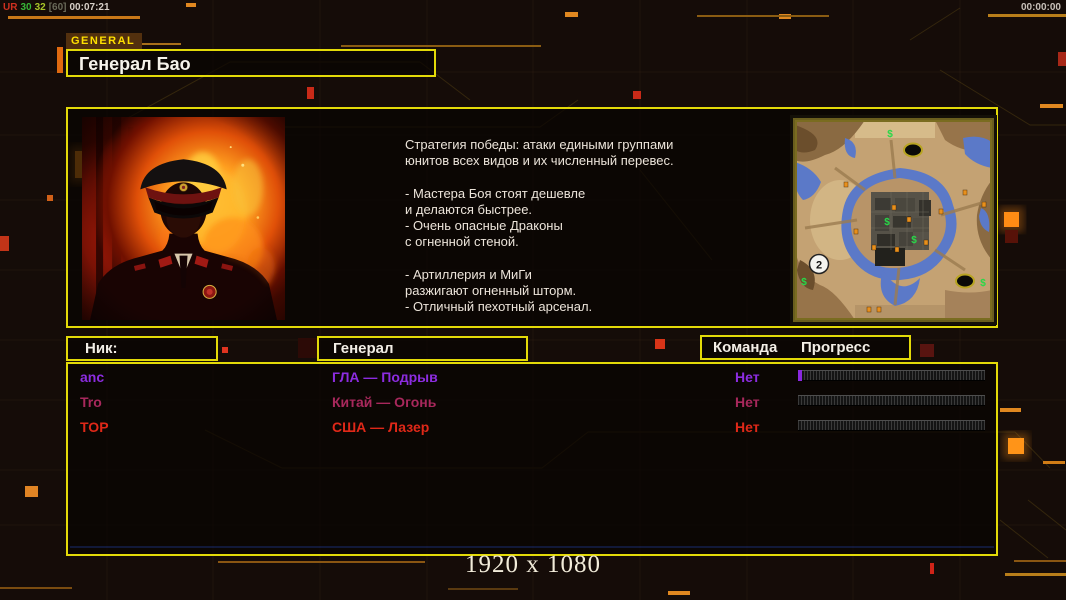  I want to click on debug-fps-counter: UR 30 32 [60] 00:07:21, so click(58, 7).